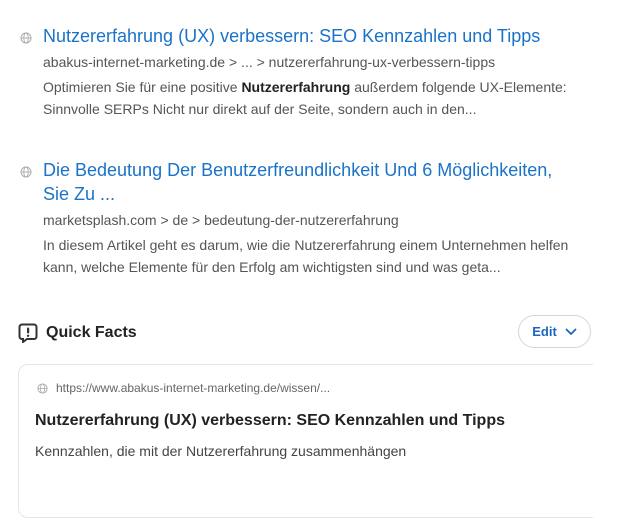  Describe the element at coordinates (612, 443) in the screenshot. I see `card-overflow-mask` at that location.